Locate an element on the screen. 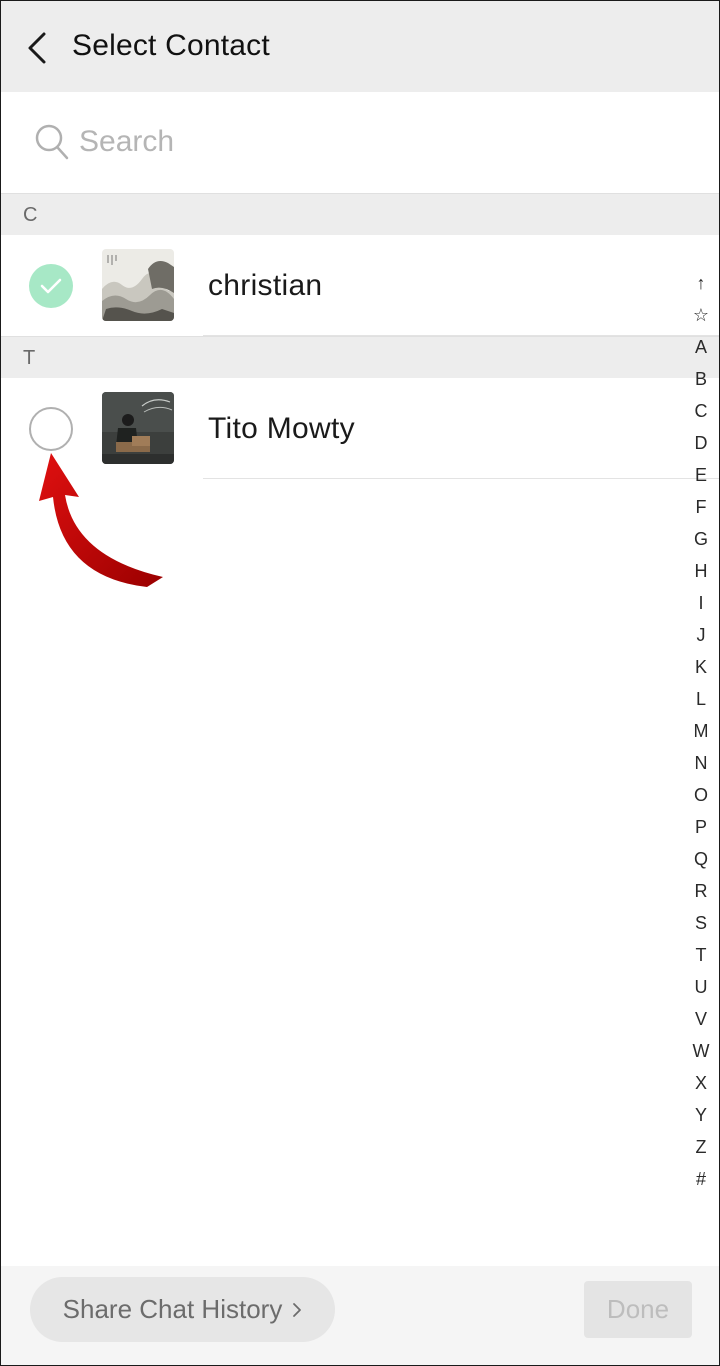 The height and width of the screenshot is (1366, 720). alphabet-index: ↑ ☆ A B C D E F G H I J K L M N O P Q R S T U V W X Y Z # is located at coordinates (701, 731).